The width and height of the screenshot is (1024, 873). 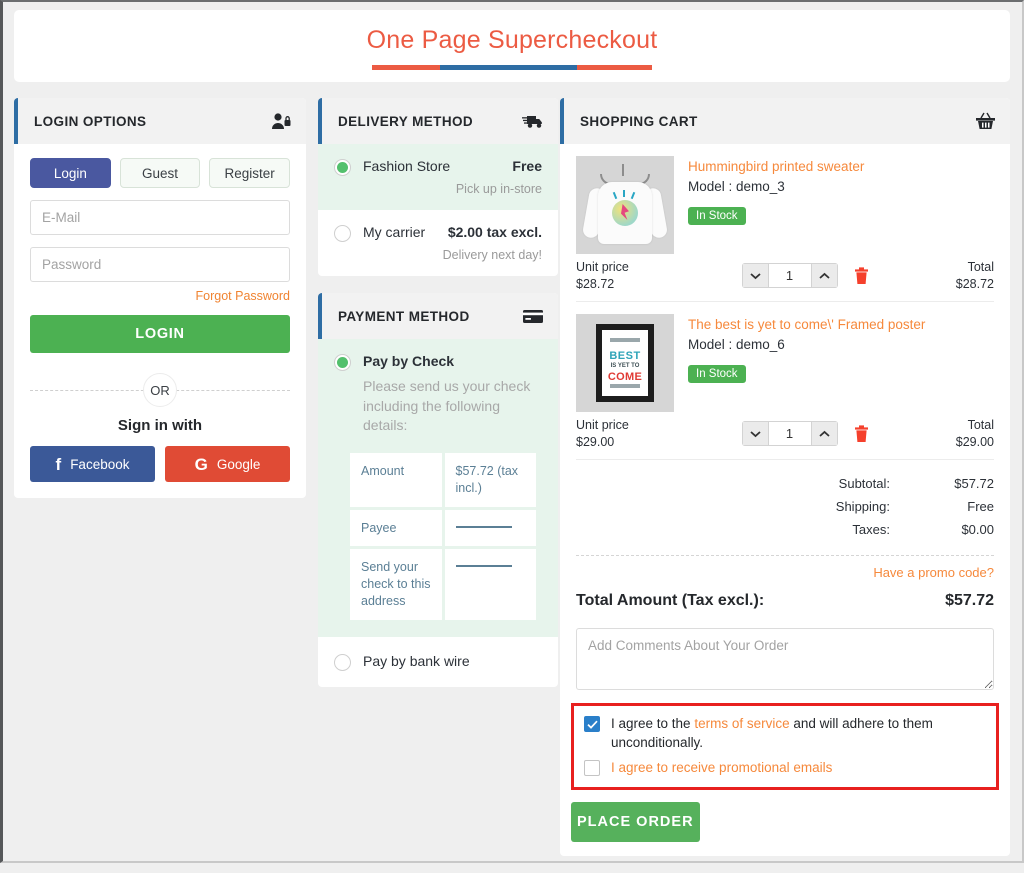 What do you see at coordinates (635, 821) in the screenshot?
I see `place-order-button: PLACE ORDER` at bounding box center [635, 821].